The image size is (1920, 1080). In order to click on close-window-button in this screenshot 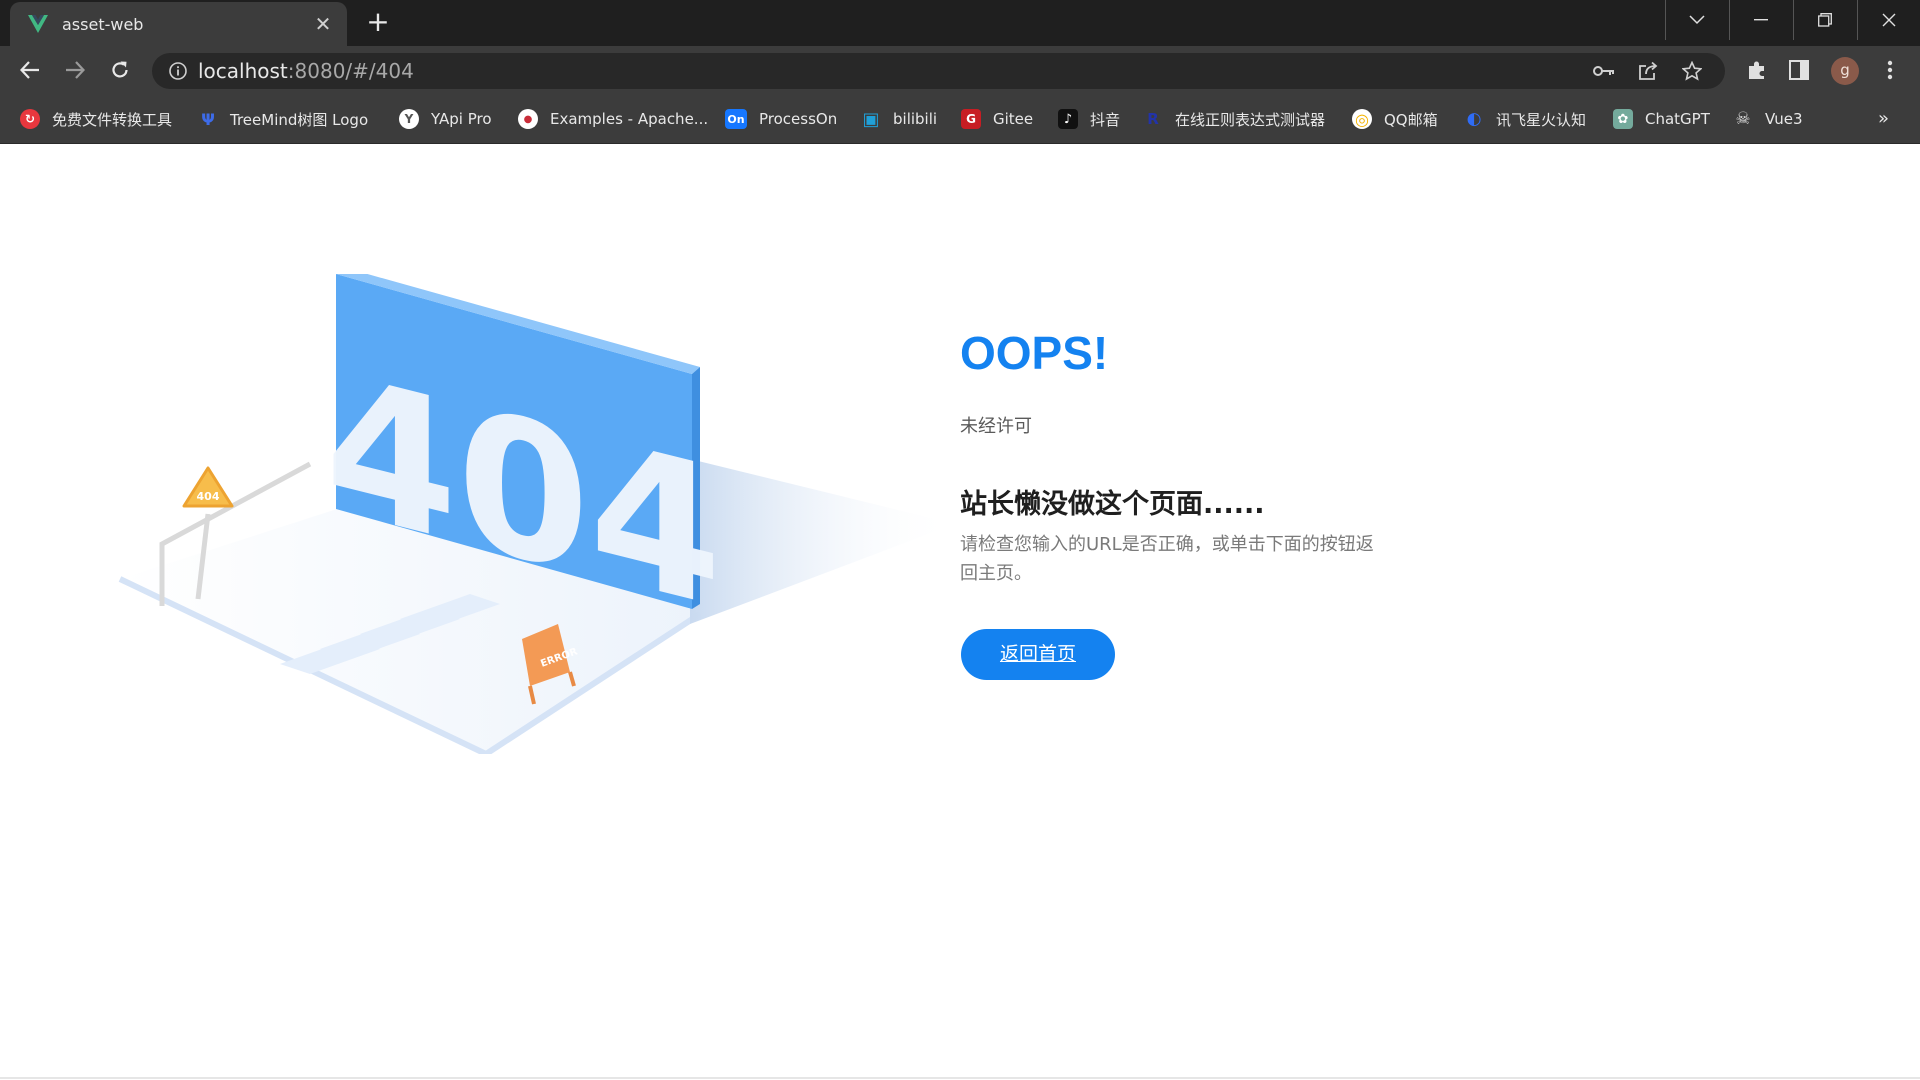, I will do `click(1888, 20)`.